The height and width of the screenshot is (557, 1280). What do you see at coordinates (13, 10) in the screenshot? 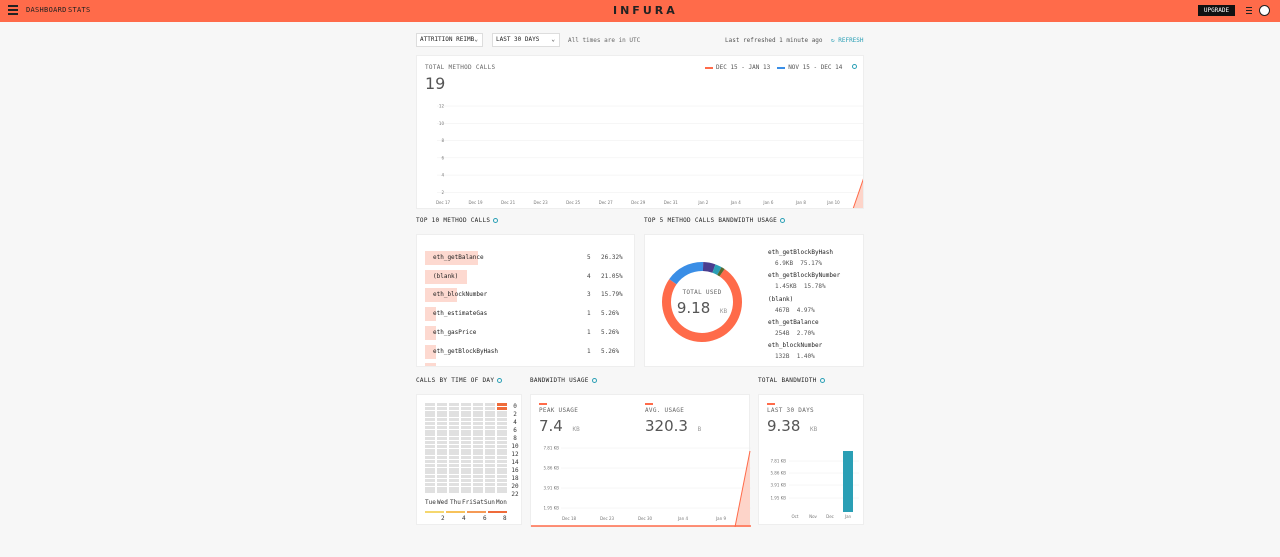
I see `menu-icon` at bounding box center [13, 10].